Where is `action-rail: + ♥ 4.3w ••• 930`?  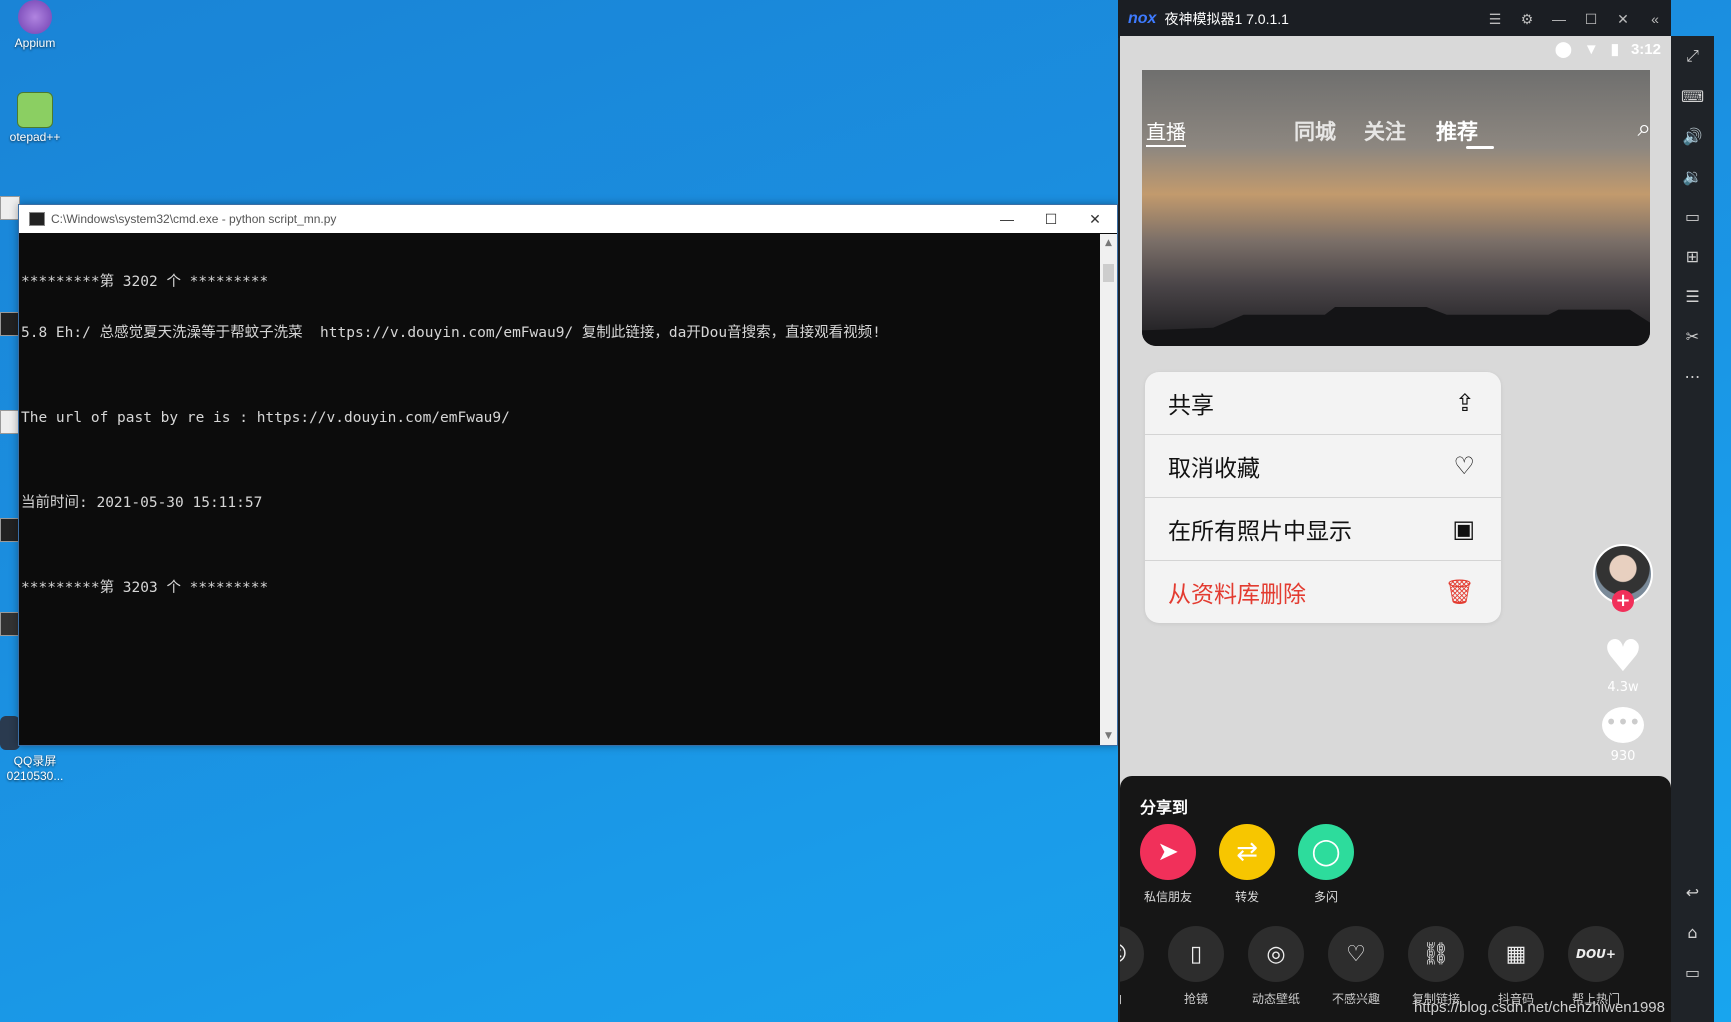 action-rail: + ♥ 4.3w ••• 930 is located at coordinates (1623, 654).